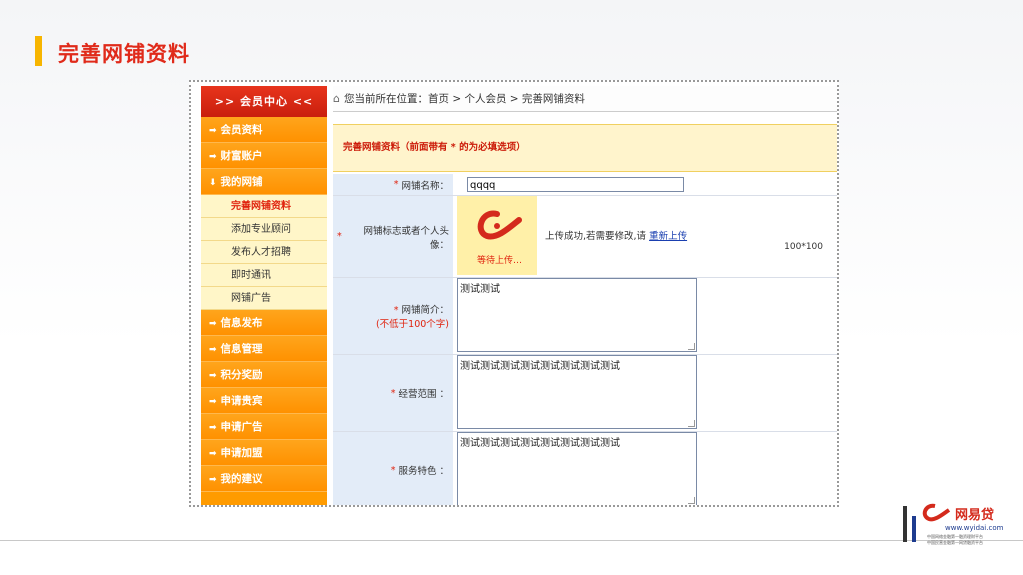  What do you see at coordinates (264, 182) in the screenshot?
I see `sidebar-item-my-shop: ⬇ 我的网铺` at bounding box center [264, 182].